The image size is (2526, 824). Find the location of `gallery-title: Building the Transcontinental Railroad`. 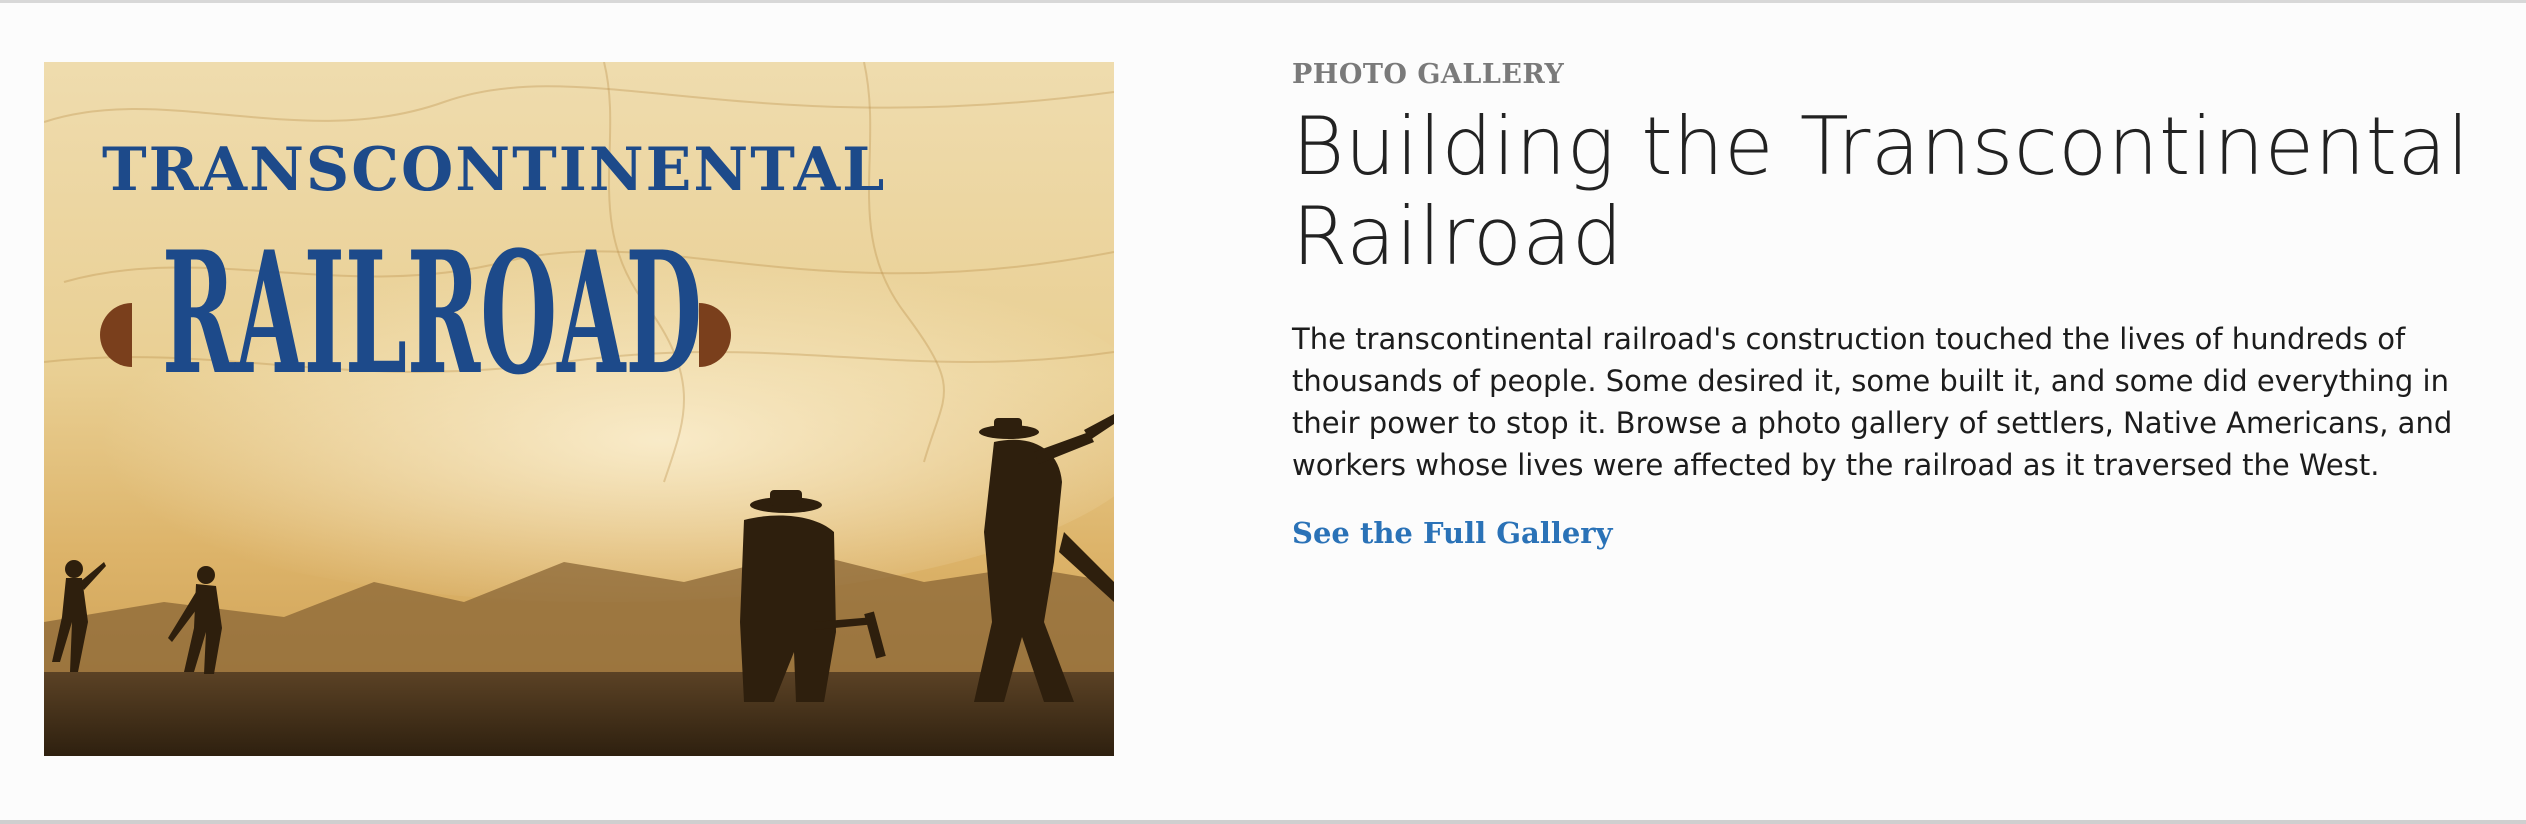

gallery-title: Building the Transcontinental Railroad is located at coordinates (1881, 191).